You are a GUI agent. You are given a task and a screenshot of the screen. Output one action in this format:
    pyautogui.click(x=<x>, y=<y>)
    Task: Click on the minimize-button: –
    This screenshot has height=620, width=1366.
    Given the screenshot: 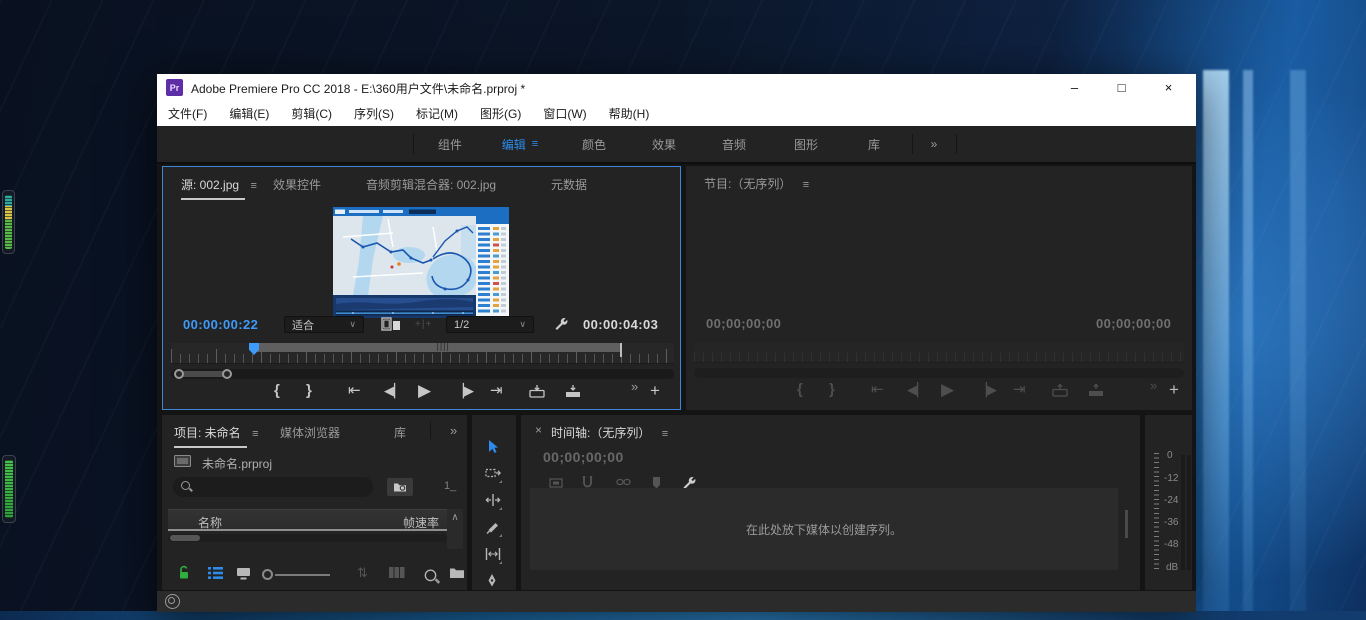 What is the action you would take?
    pyautogui.click(x=1074, y=87)
    